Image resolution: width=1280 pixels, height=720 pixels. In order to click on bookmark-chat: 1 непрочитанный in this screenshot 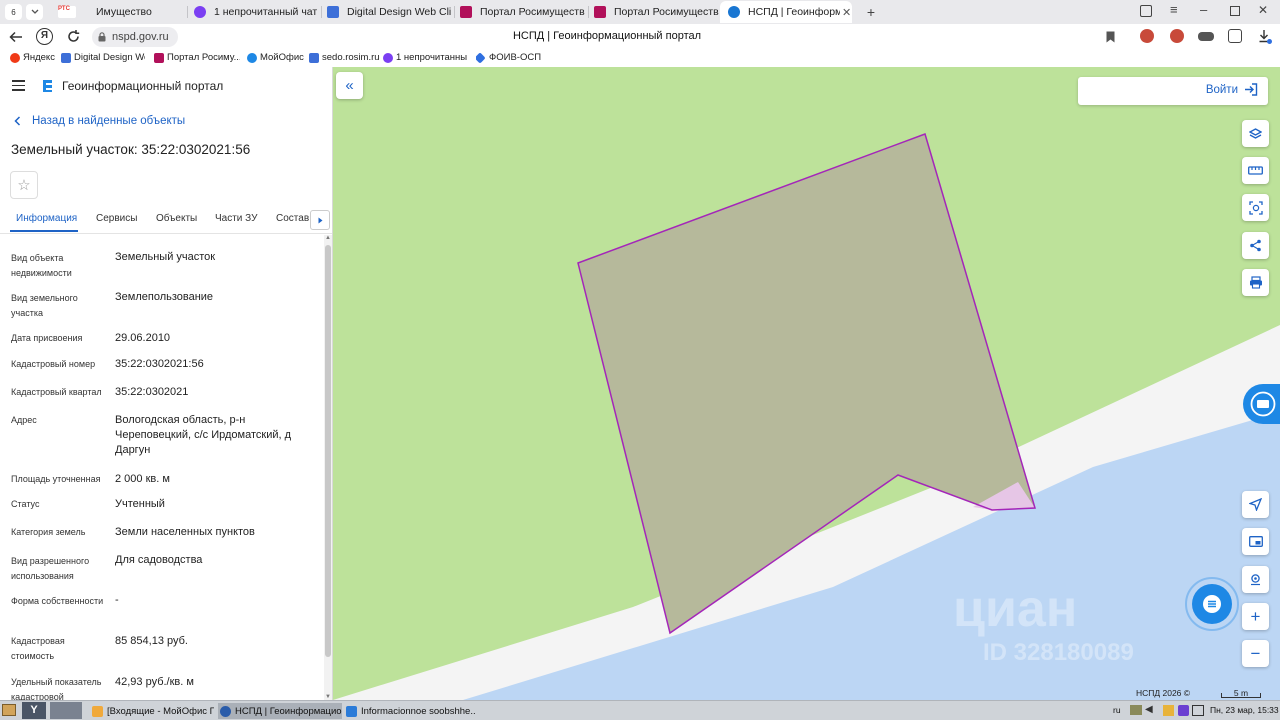, I will do `click(425, 57)`.